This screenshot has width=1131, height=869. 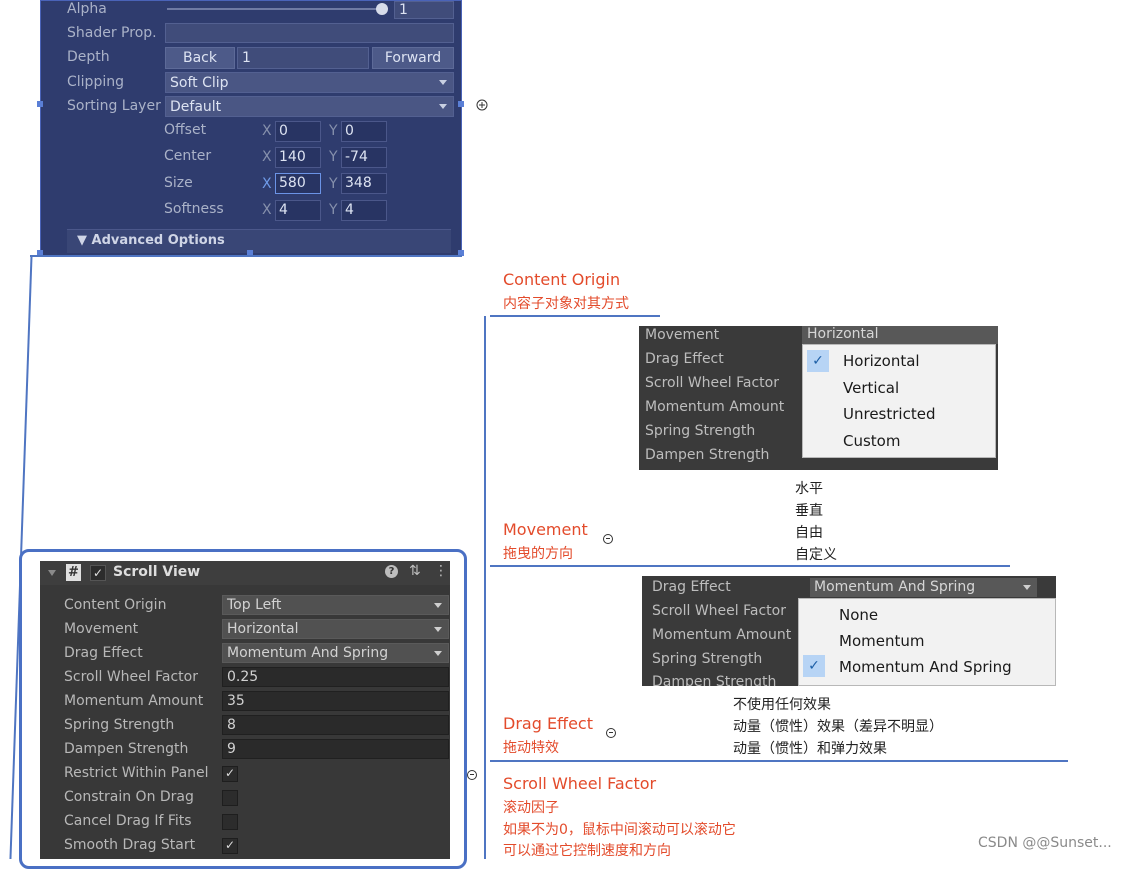 What do you see at coordinates (136, 773) in the screenshot?
I see `restrict-within-panel-label: Restrict Within Panel` at bounding box center [136, 773].